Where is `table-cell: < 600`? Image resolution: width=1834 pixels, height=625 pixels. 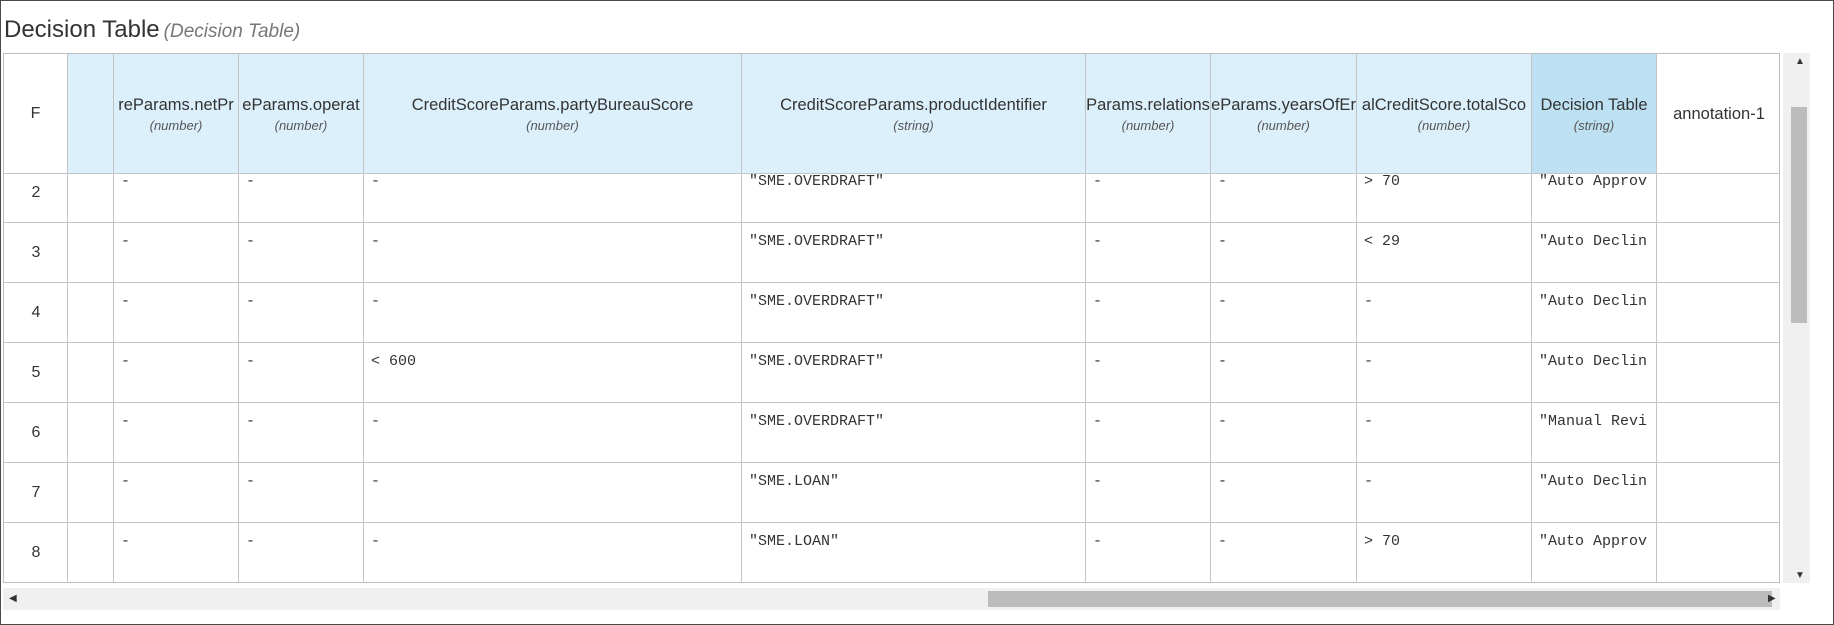
table-cell: < 600 is located at coordinates (553, 373).